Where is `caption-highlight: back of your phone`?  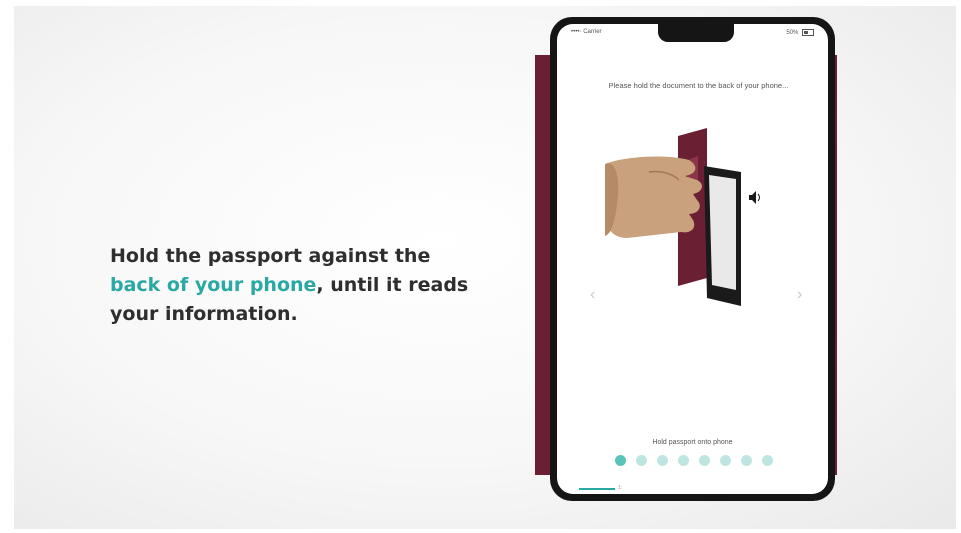 caption-highlight: back of your phone is located at coordinates (213, 285).